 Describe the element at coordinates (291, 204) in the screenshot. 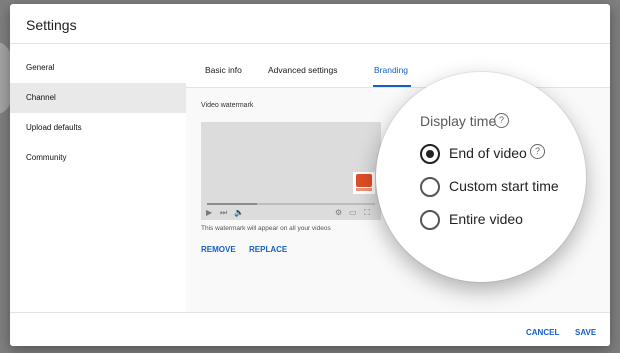

I see `video-progress-bar` at that location.